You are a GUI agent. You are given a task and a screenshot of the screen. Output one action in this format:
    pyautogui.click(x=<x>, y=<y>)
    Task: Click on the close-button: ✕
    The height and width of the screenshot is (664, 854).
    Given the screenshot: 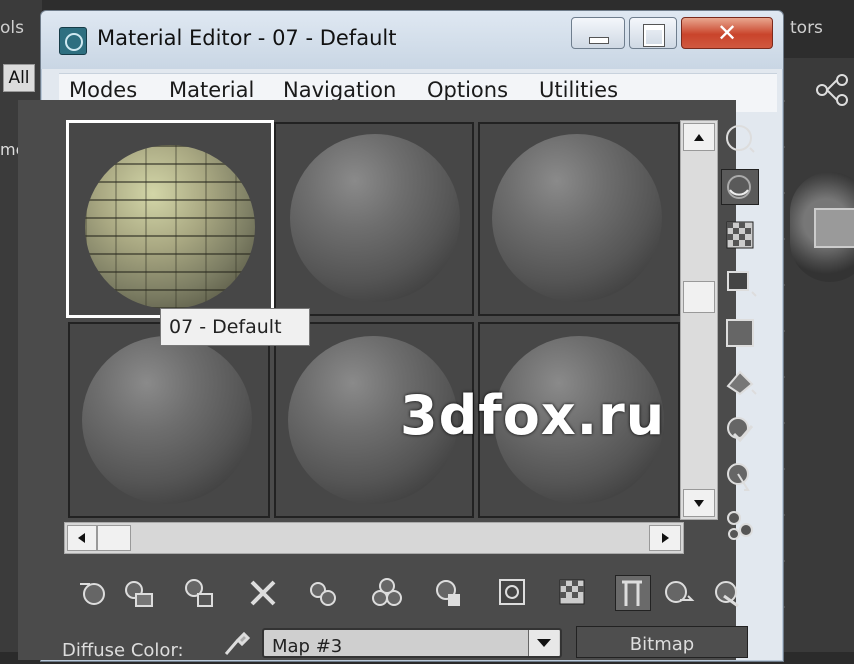 What is the action you would take?
    pyautogui.click(x=727, y=33)
    